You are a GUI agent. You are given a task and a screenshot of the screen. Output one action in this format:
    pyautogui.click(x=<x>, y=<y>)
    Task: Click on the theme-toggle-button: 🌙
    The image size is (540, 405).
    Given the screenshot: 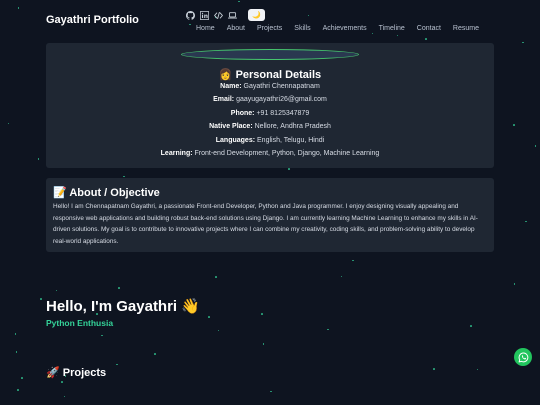 What is the action you would take?
    pyautogui.click(x=256, y=15)
    